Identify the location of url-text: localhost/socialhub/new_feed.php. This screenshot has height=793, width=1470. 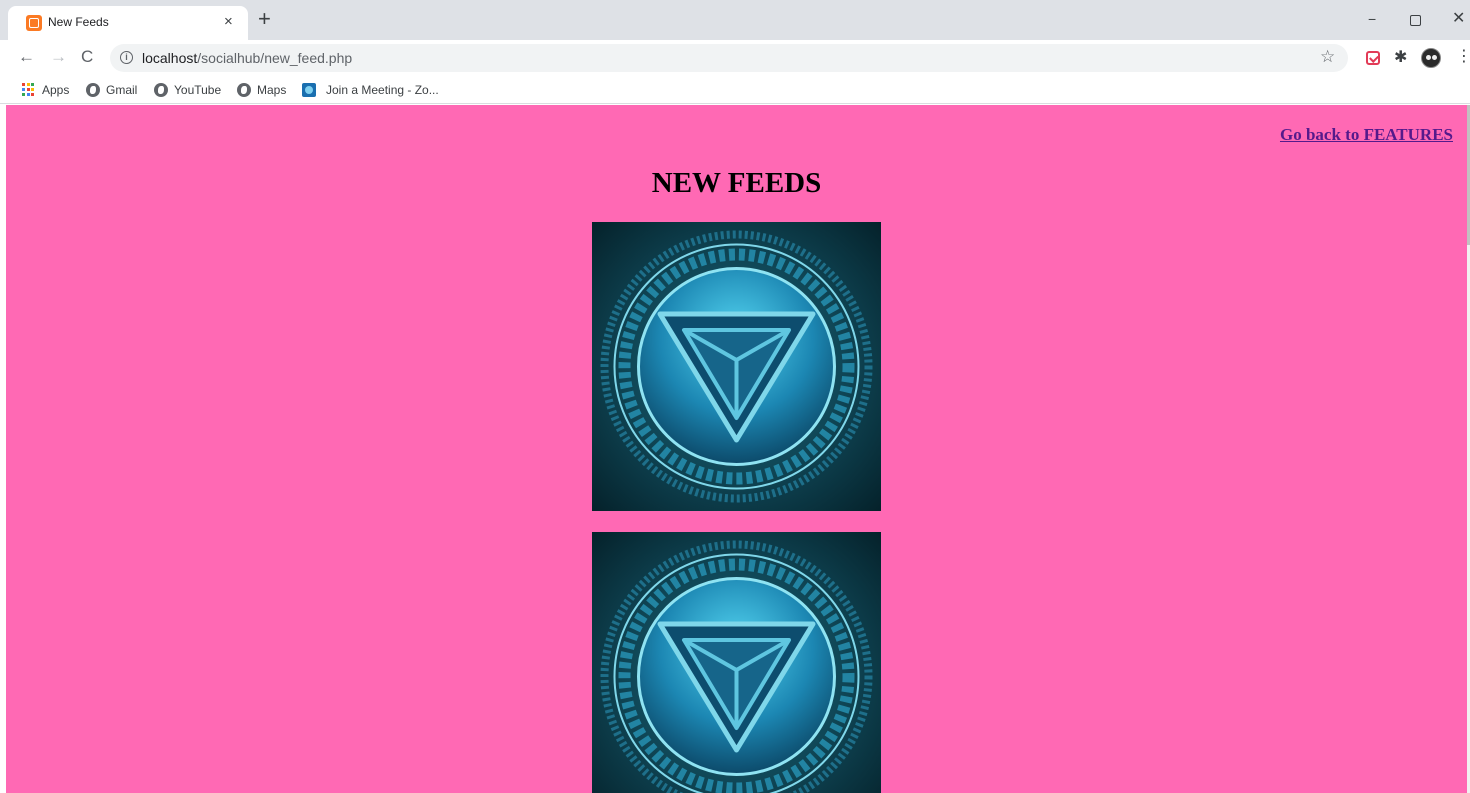
(247, 58).